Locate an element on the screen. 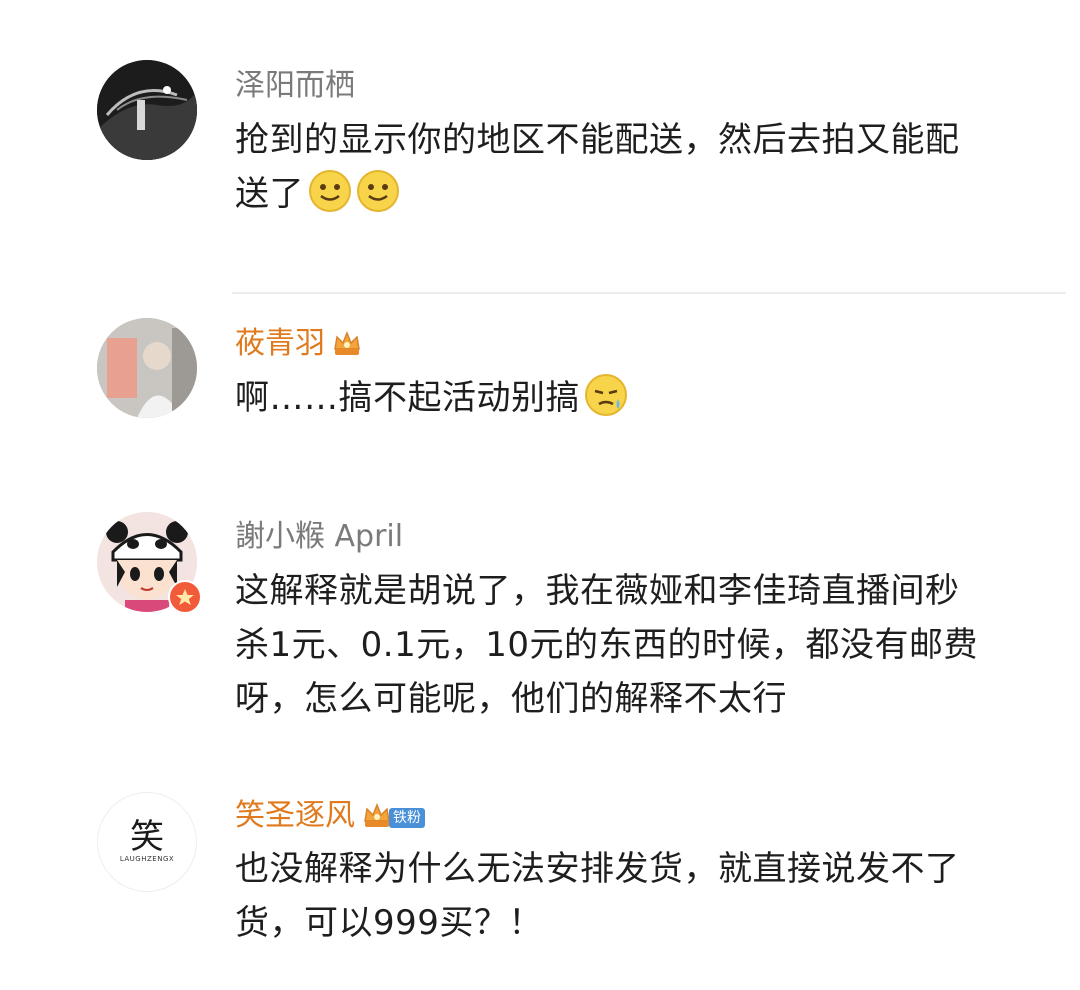 Image resolution: width=1080 pixels, height=990 pixels. username-text: 莜青羽 is located at coordinates (280, 343).